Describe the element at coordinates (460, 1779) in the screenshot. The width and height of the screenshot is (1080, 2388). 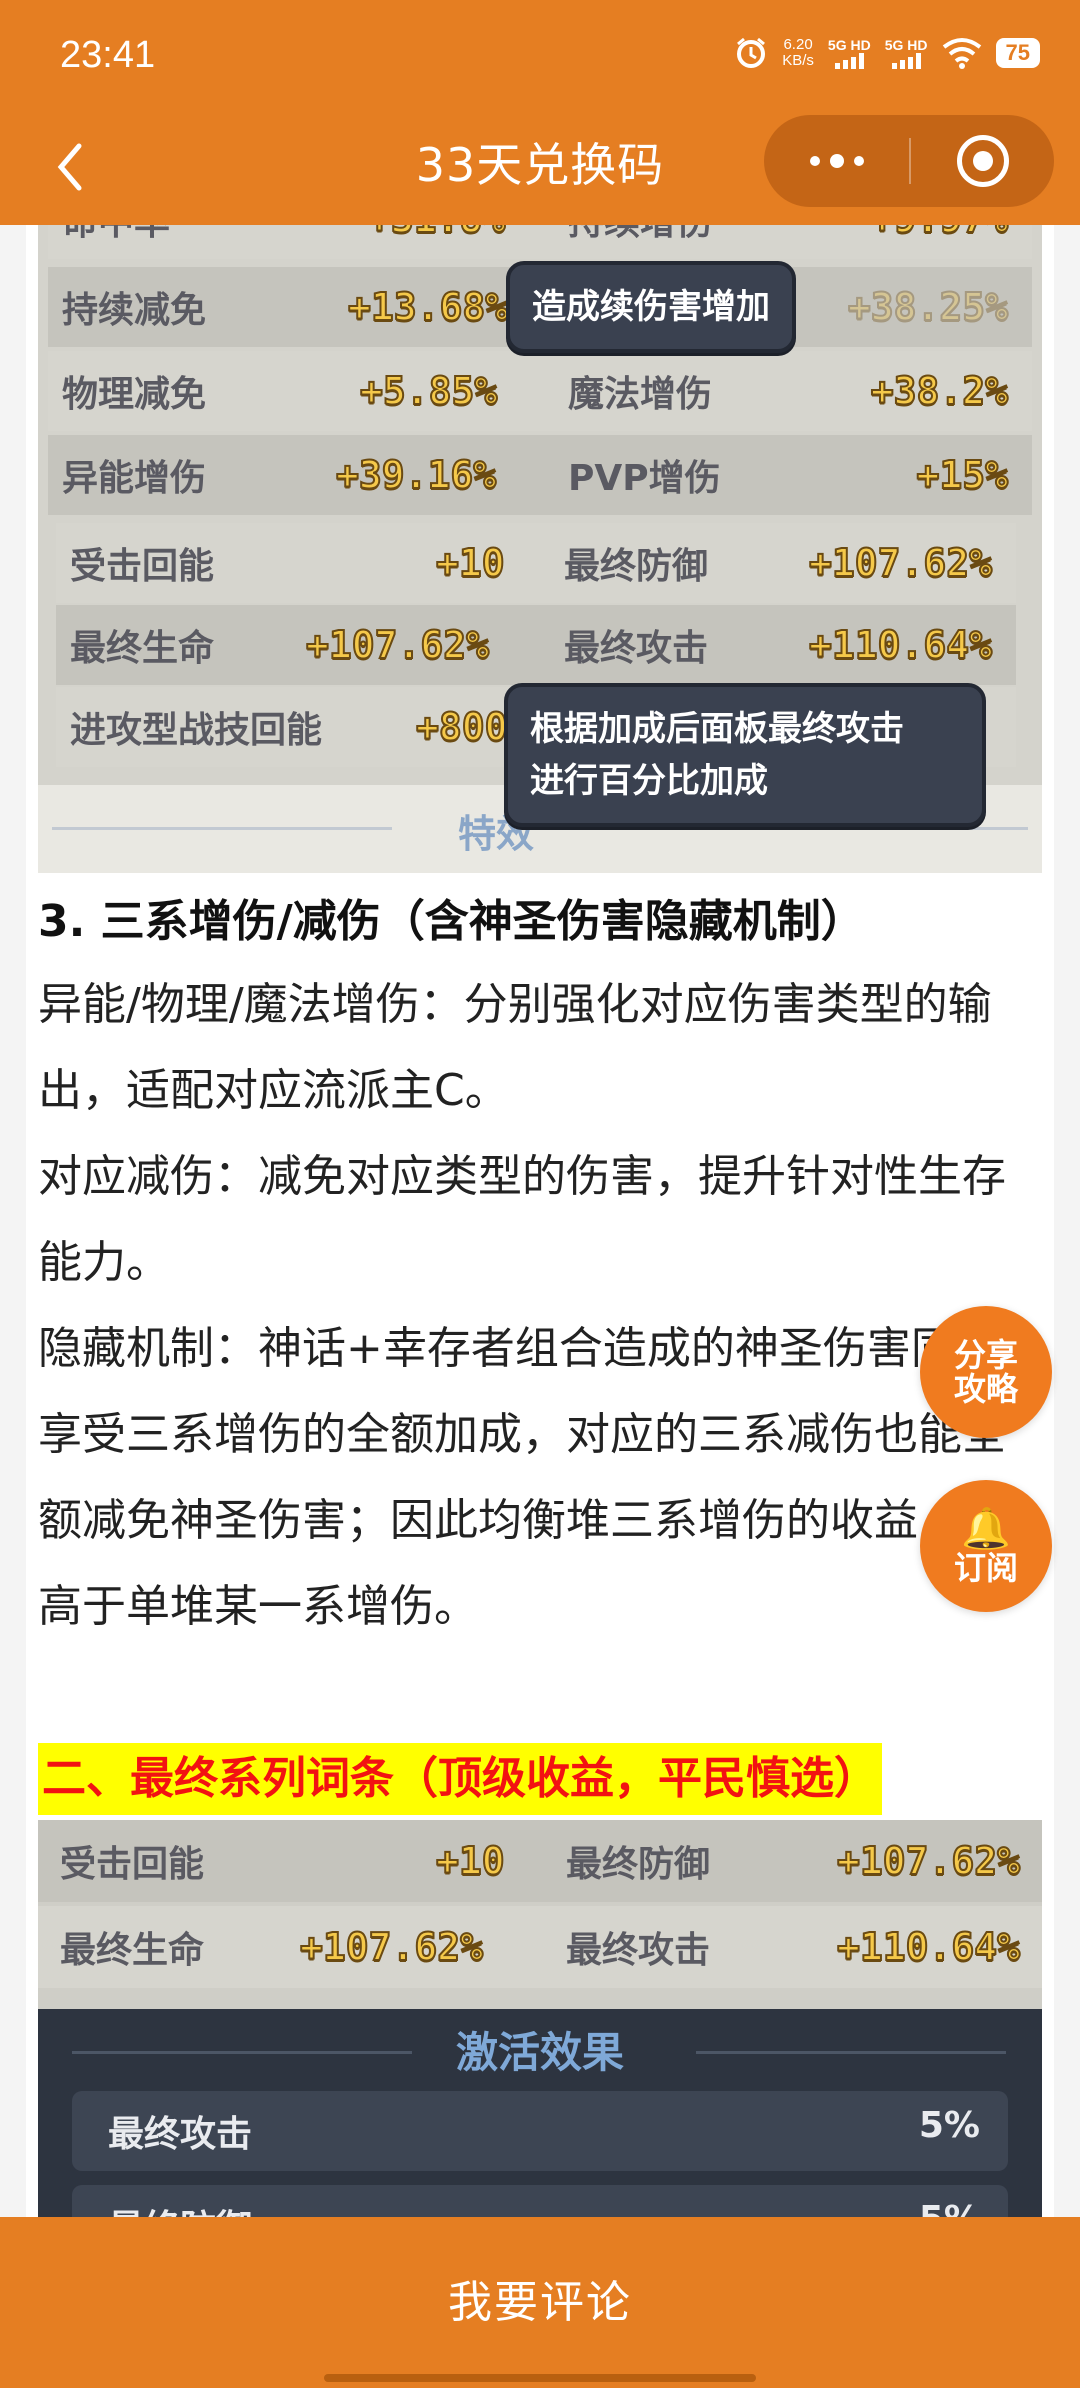
I see `highlighted-section-title: 二、最终系列词条（顶级收益，平民慎选）` at that location.